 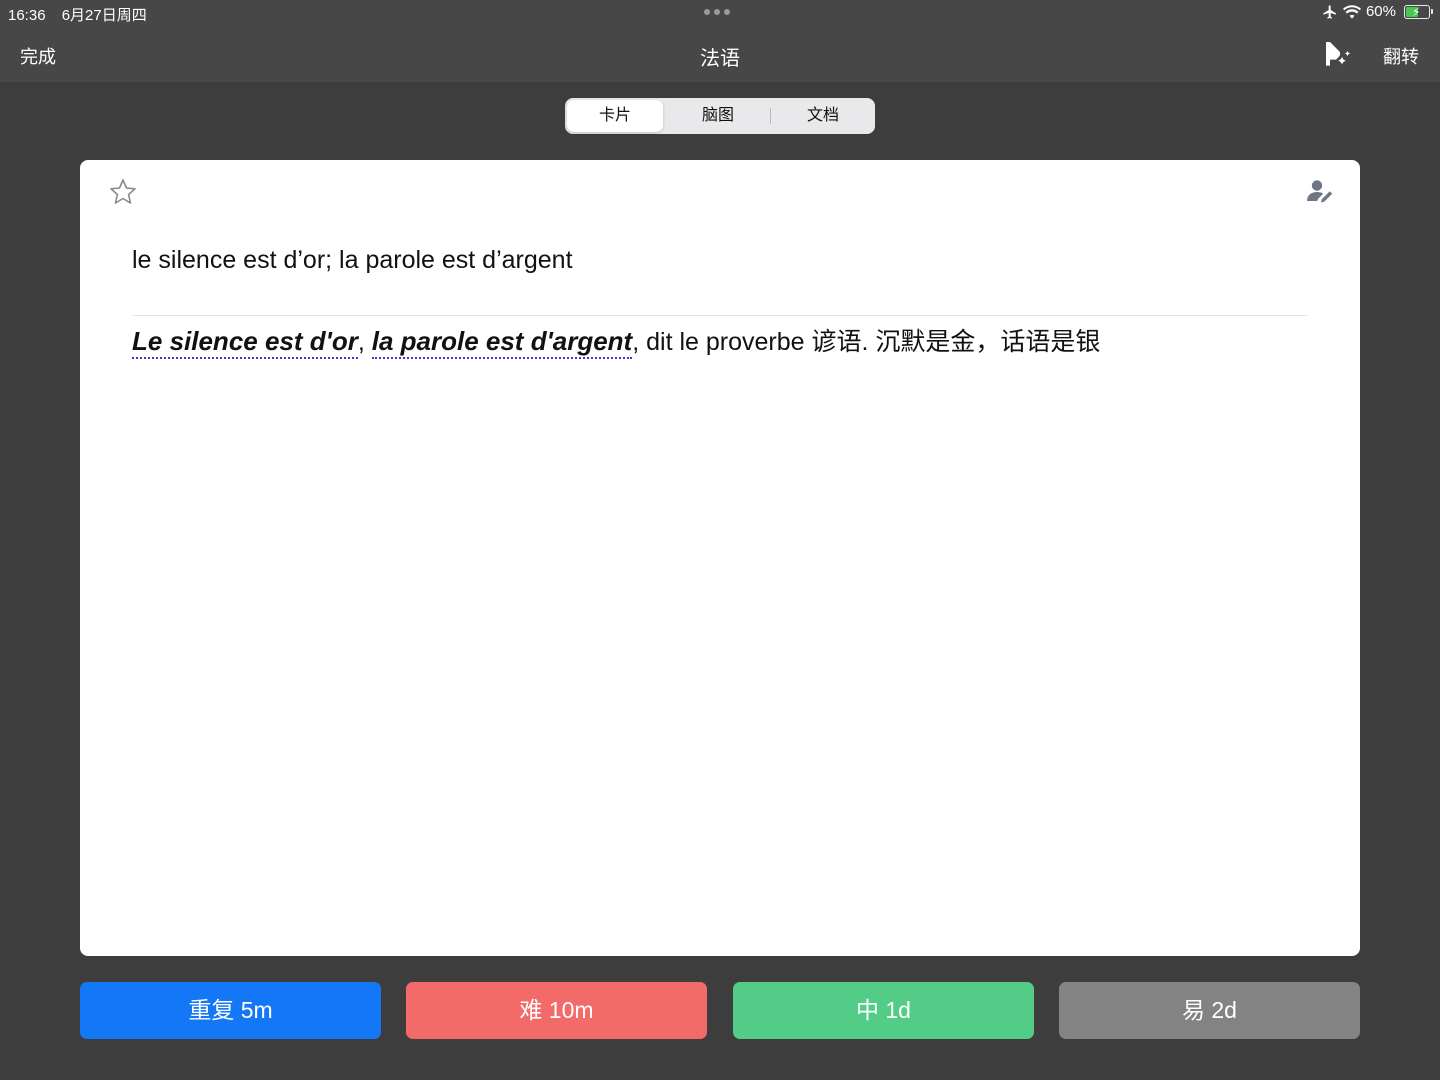 What do you see at coordinates (1401, 56) in the screenshot?
I see `flip-button: 翻转` at bounding box center [1401, 56].